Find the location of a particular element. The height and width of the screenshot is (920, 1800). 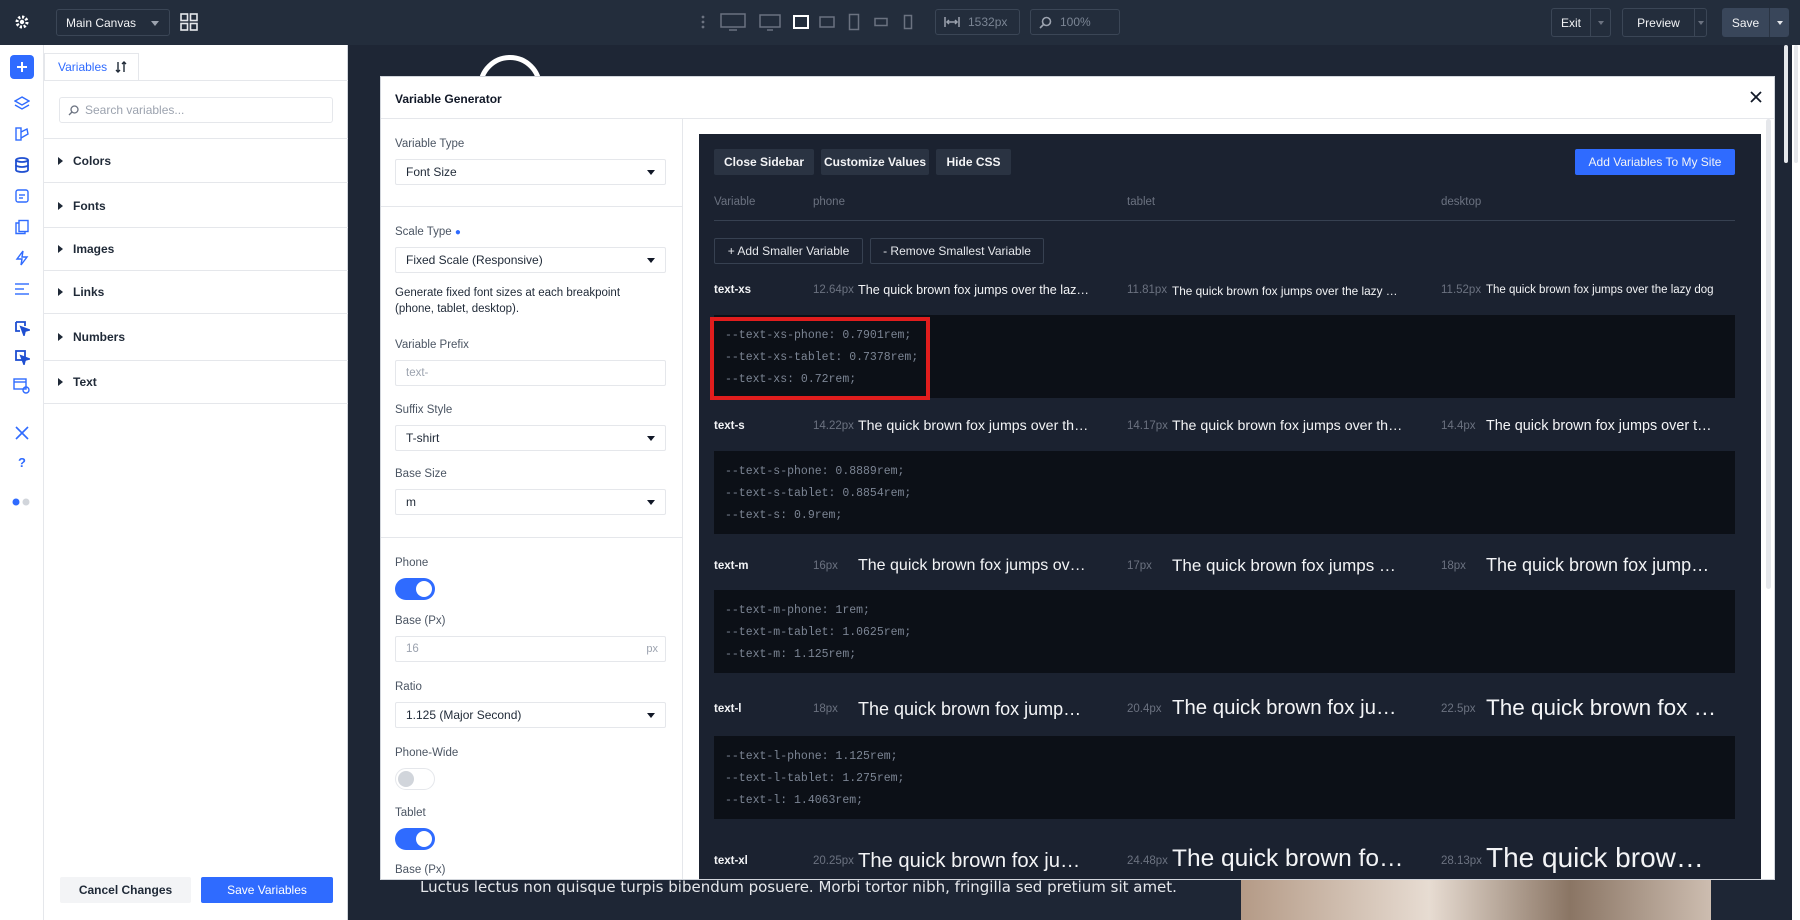

phone-toggle is located at coordinates (415, 589).